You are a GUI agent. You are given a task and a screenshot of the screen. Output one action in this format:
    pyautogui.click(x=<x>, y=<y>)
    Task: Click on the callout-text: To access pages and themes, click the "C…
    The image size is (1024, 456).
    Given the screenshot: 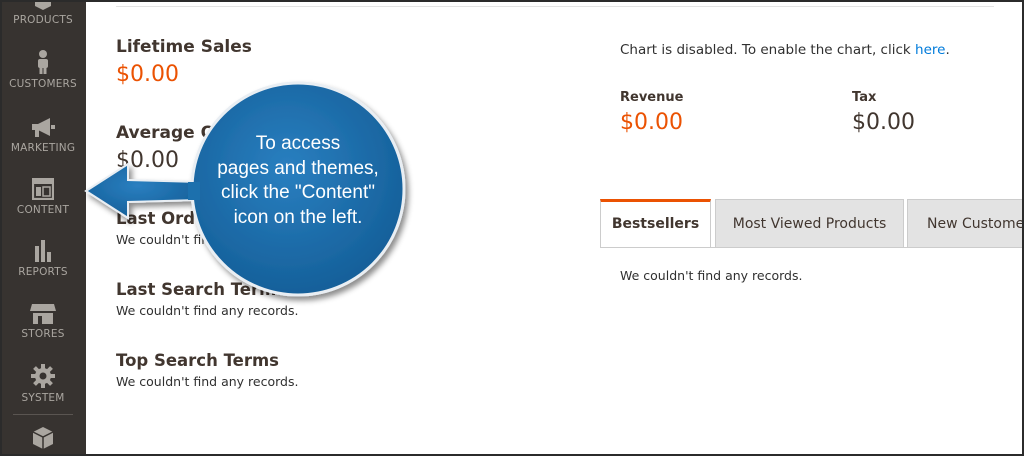 What is the action you would take?
    pyautogui.click(x=298, y=181)
    